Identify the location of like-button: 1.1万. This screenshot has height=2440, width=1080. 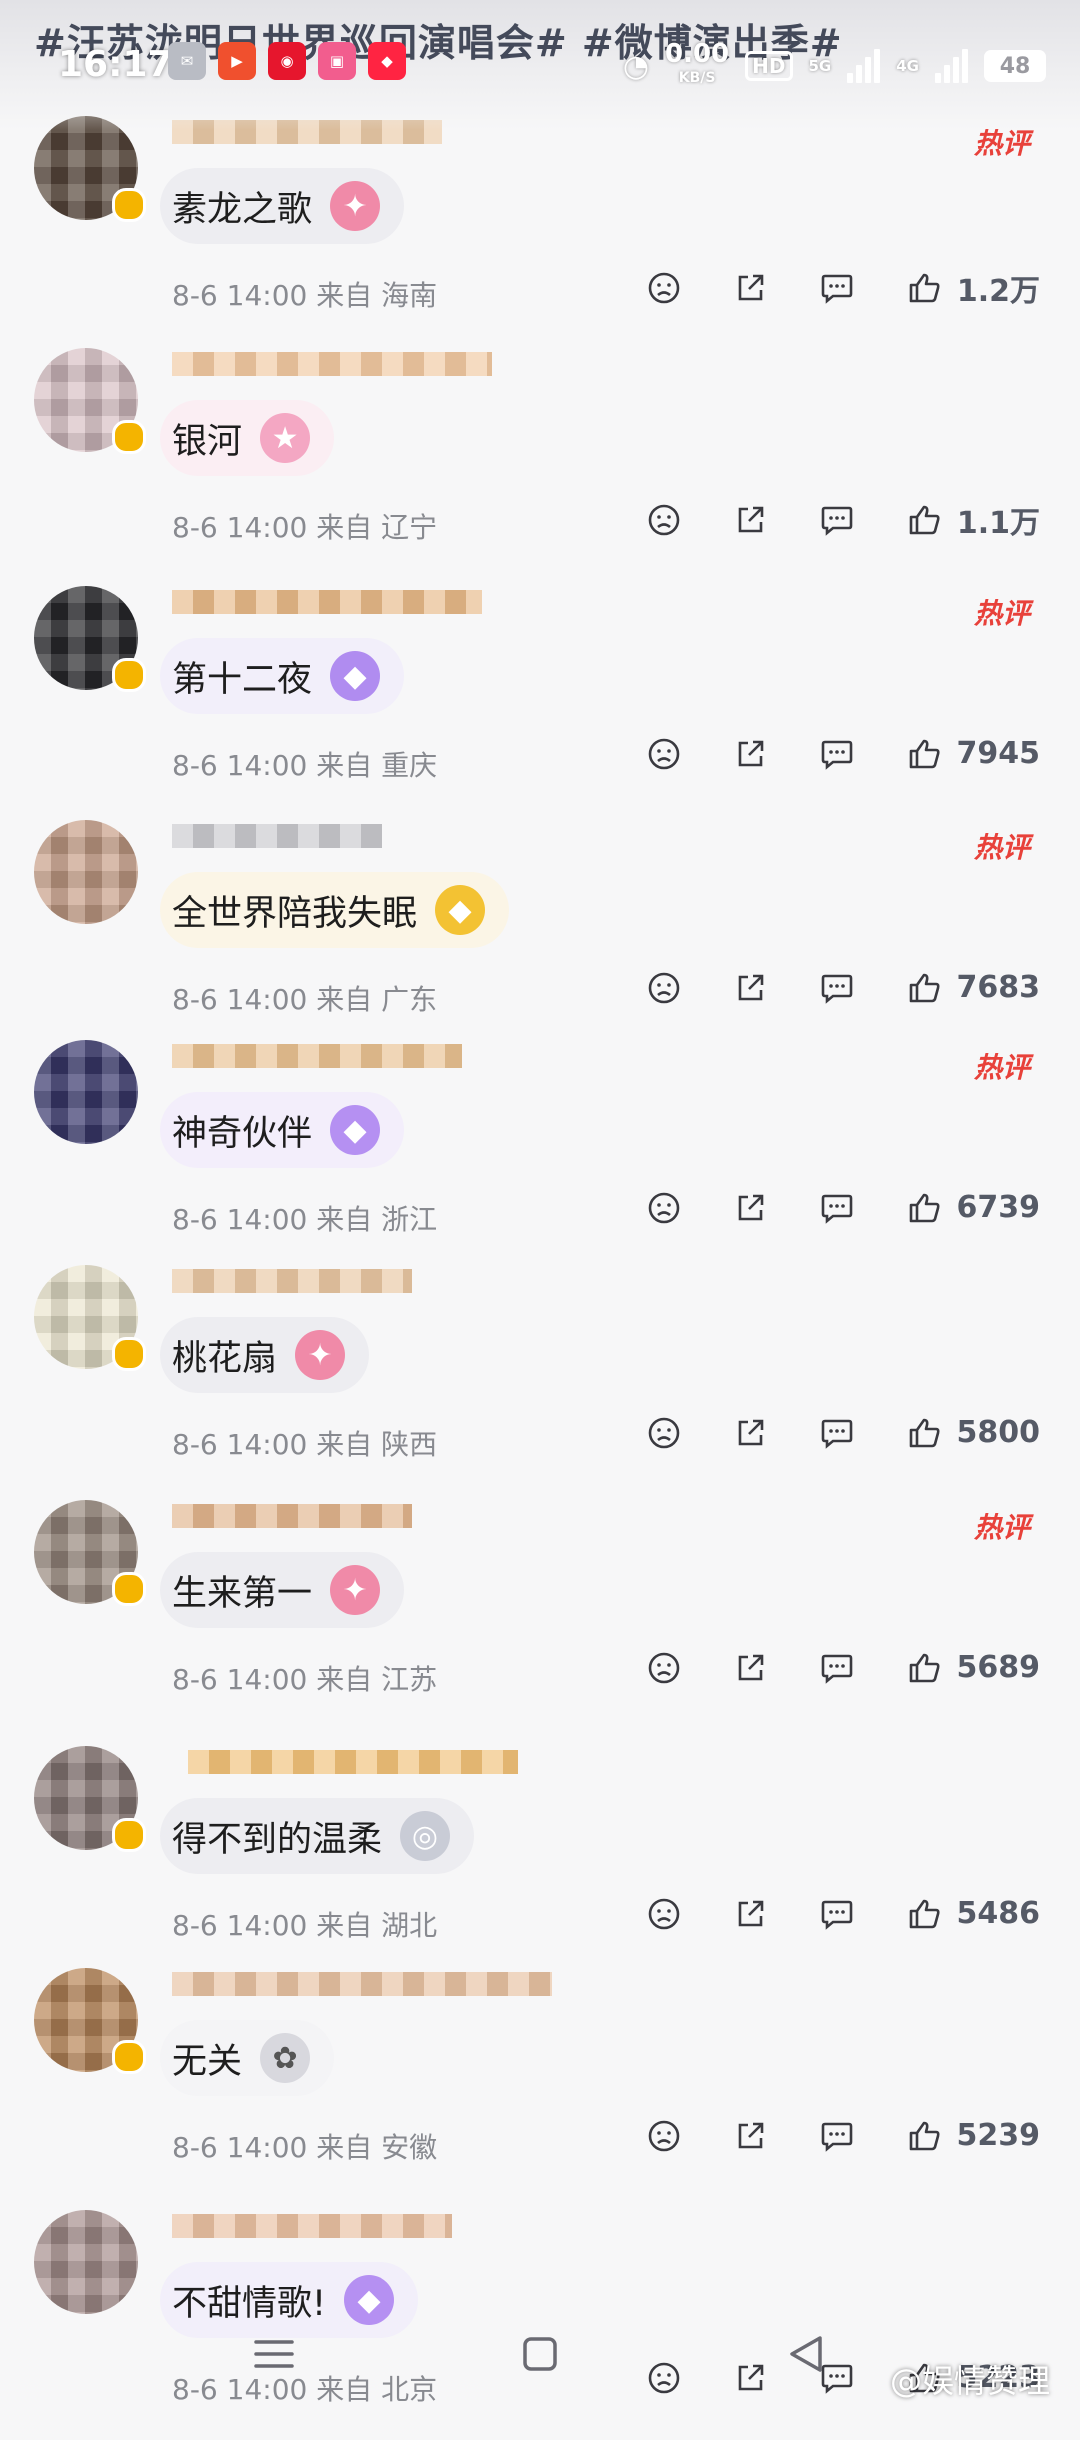
(973, 520).